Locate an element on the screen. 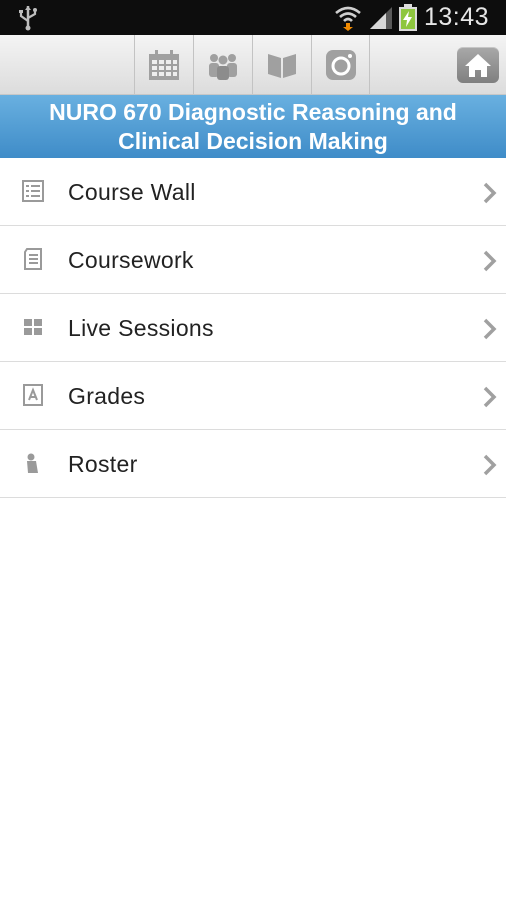 This screenshot has height=900, width=506. list-icon is located at coordinates (33, 191).